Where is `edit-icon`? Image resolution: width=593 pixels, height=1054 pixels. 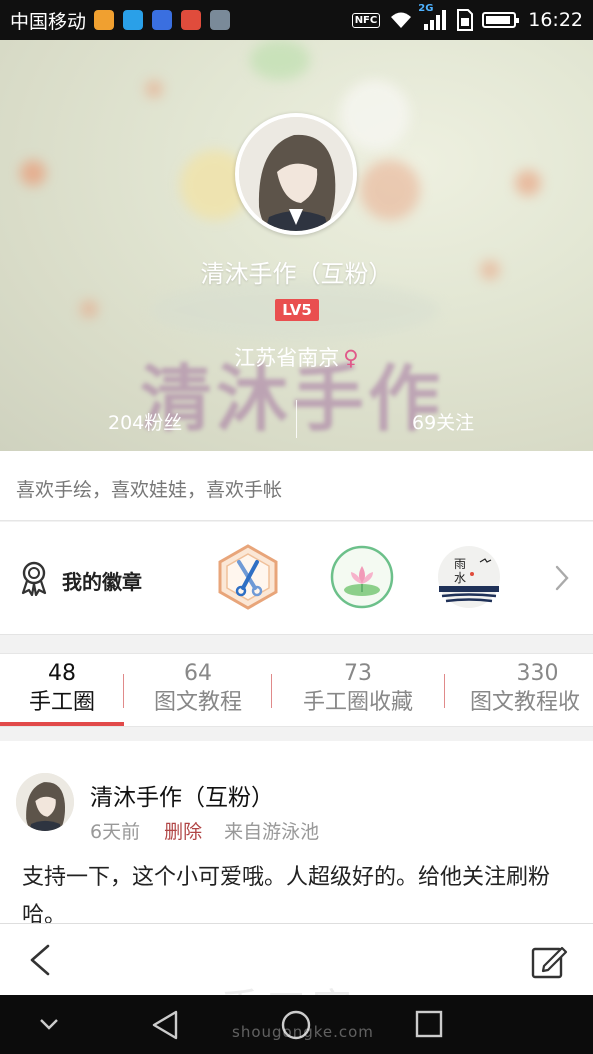 edit-icon is located at coordinates (549, 961).